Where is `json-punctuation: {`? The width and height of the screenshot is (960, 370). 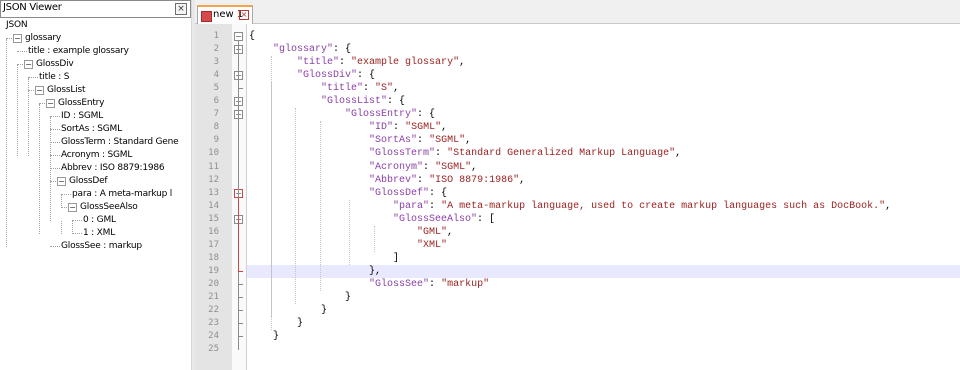 json-punctuation: { is located at coordinates (252, 36).